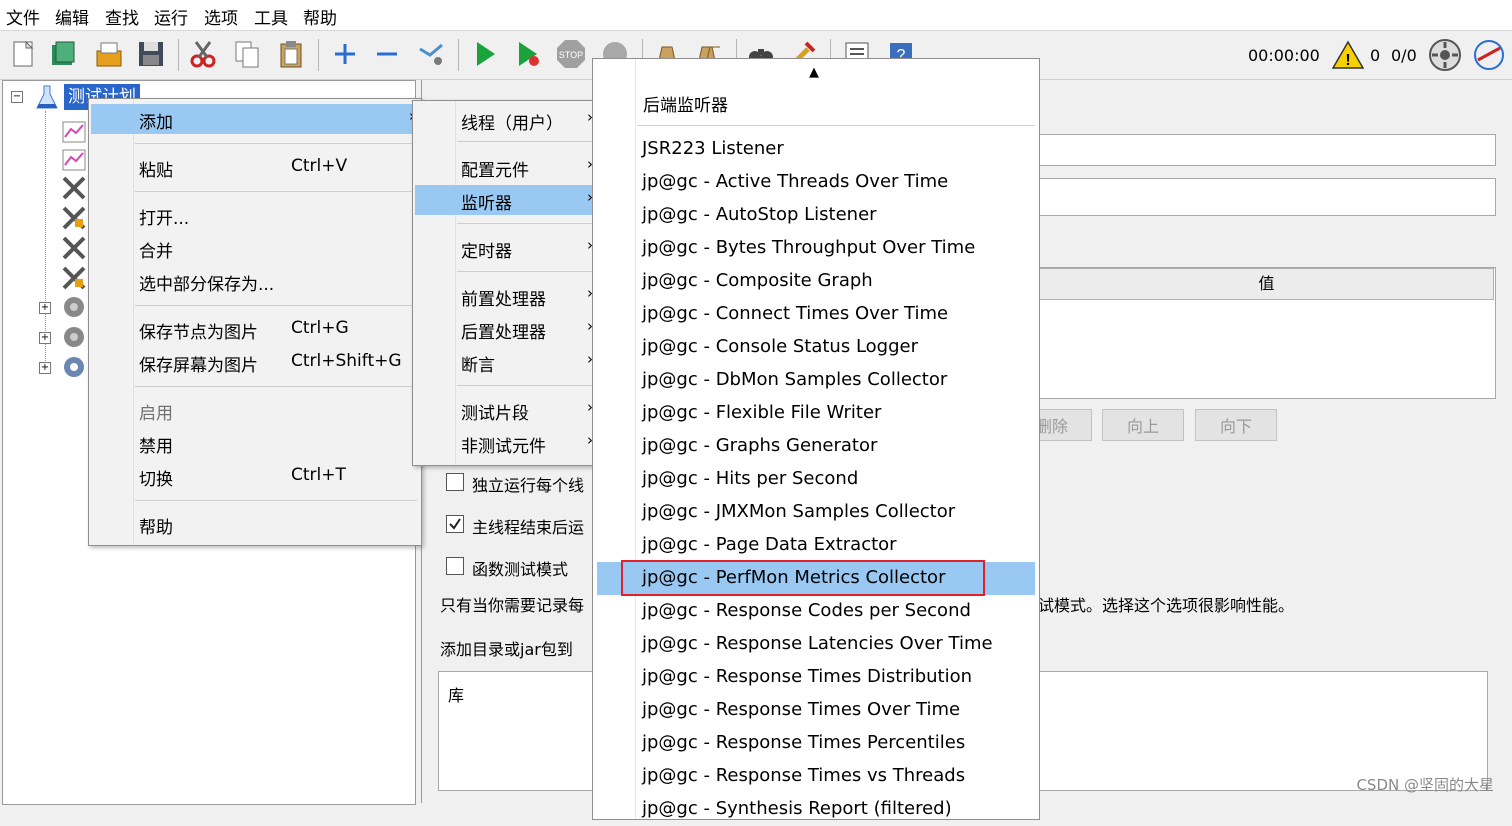 This screenshot has height=826, width=1512. Describe the element at coordinates (816, 248) in the screenshot. I see `listener-item: jp@gc - Bytes Throughput Over Time` at that location.